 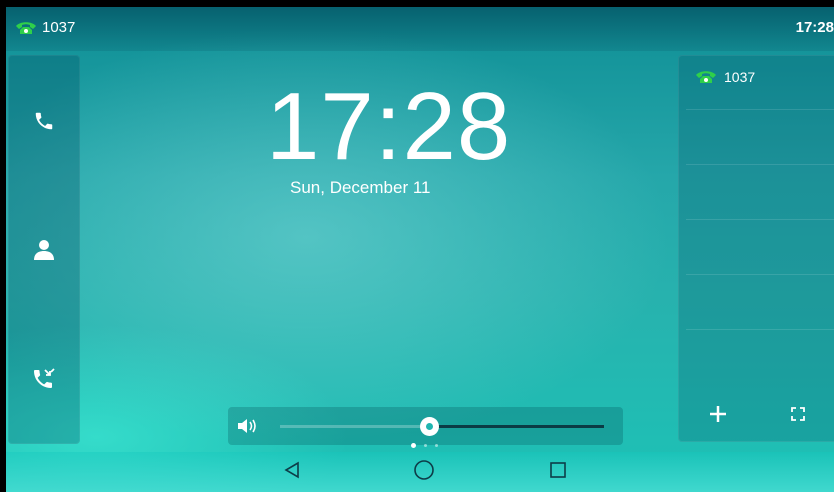 I want to click on fullscreen-icon, so click(x=798, y=416).